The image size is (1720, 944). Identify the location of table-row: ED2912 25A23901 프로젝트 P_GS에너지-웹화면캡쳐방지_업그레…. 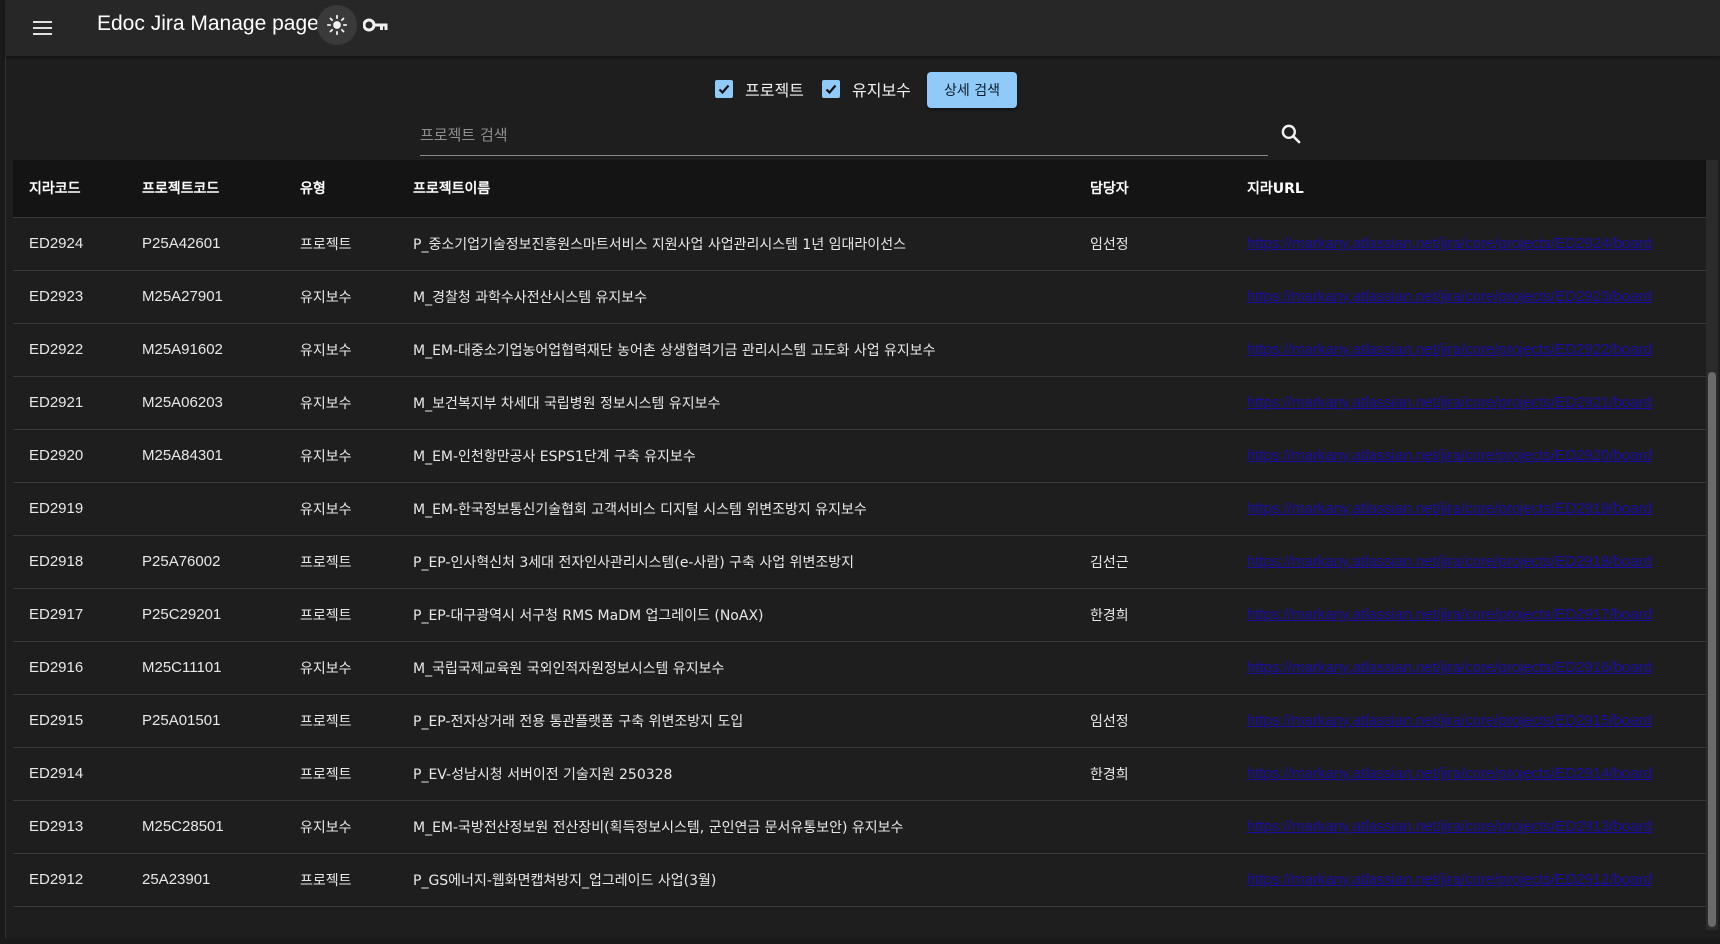
(859, 880).